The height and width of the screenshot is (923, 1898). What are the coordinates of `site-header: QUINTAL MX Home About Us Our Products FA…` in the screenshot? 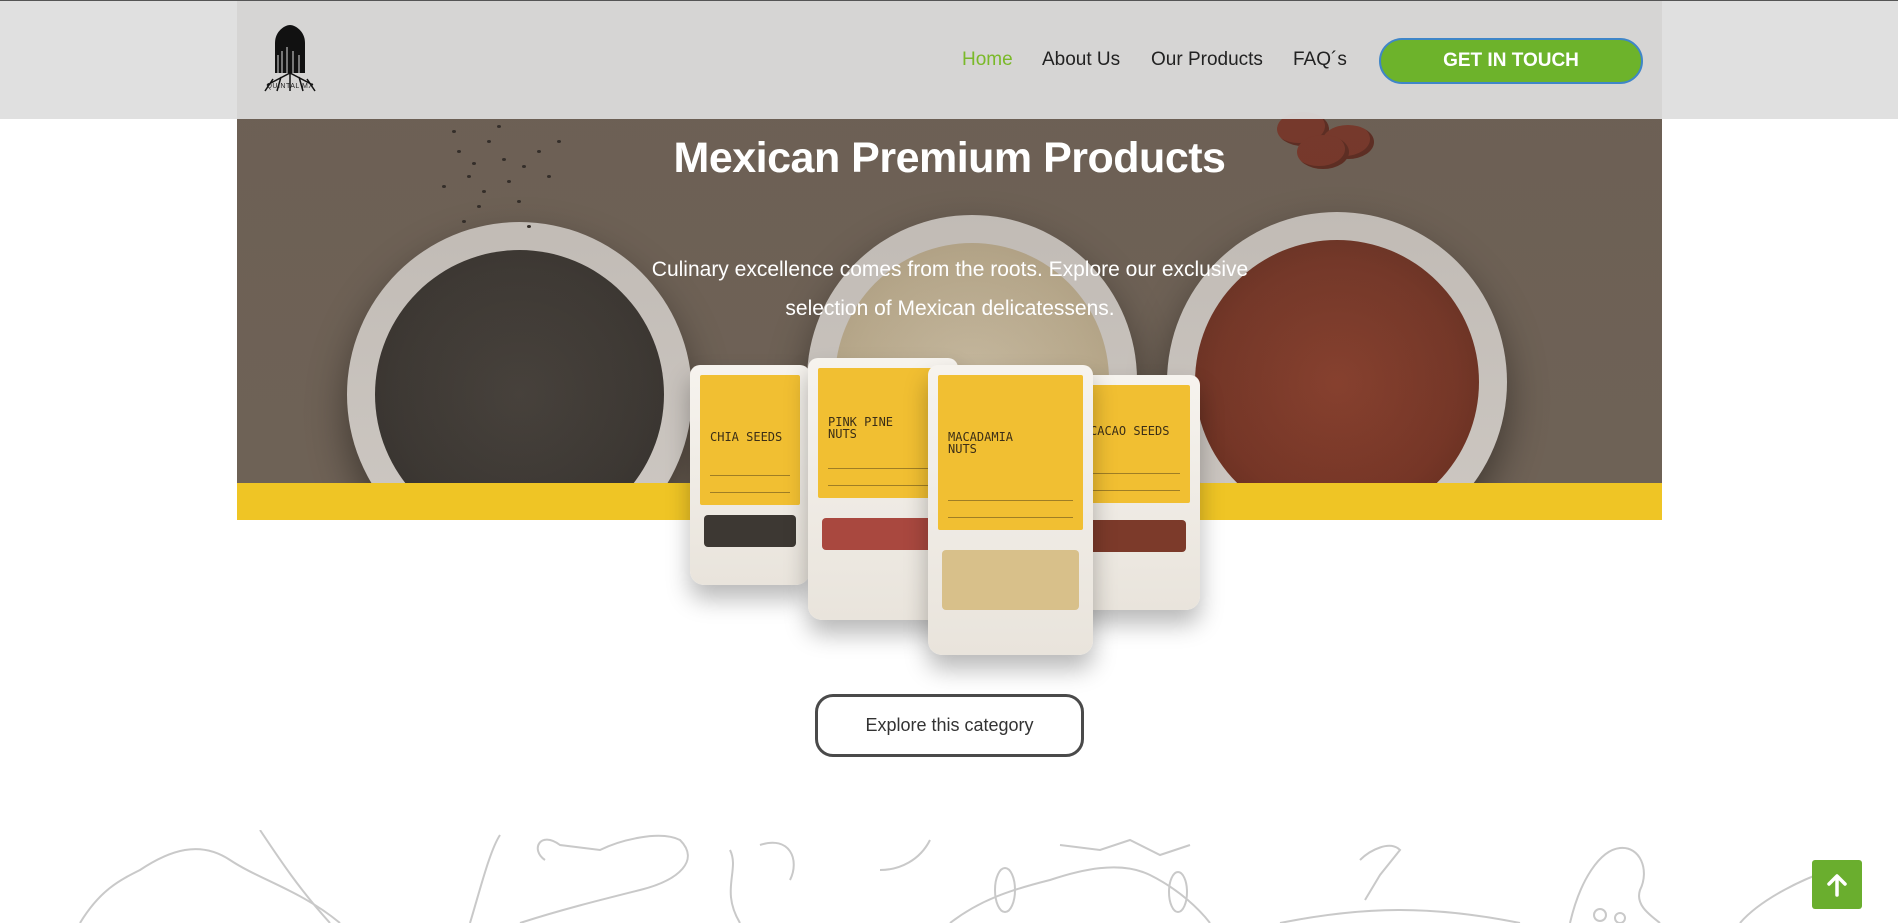 It's located at (949, 59).